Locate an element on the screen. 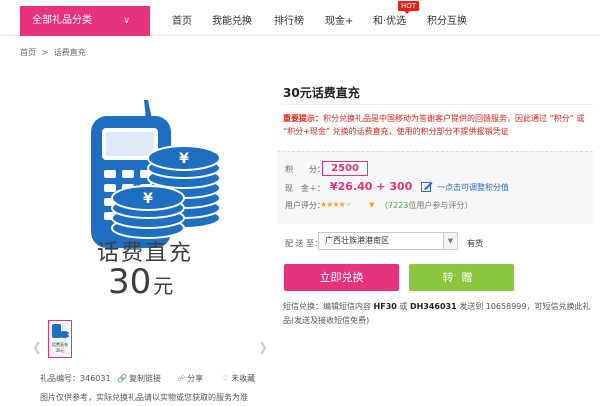  share-icon: ☍ is located at coordinates (181, 378).